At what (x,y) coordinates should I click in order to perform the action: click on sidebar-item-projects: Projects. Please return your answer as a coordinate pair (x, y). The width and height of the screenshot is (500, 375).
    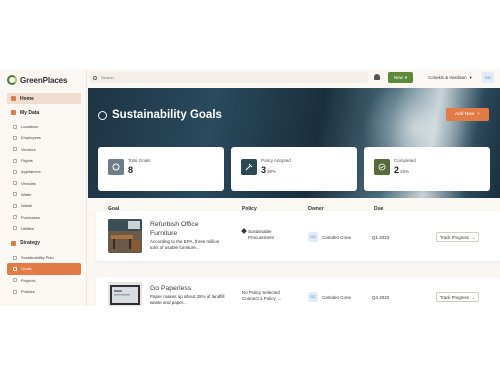
    Looking at the image, I should click on (44, 280).